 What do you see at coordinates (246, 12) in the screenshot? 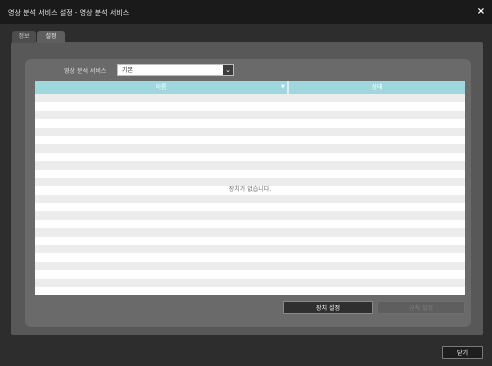
I see `title-bar: 영상 분석 서비스 설정 - 영상 분석 서비스 ×` at bounding box center [246, 12].